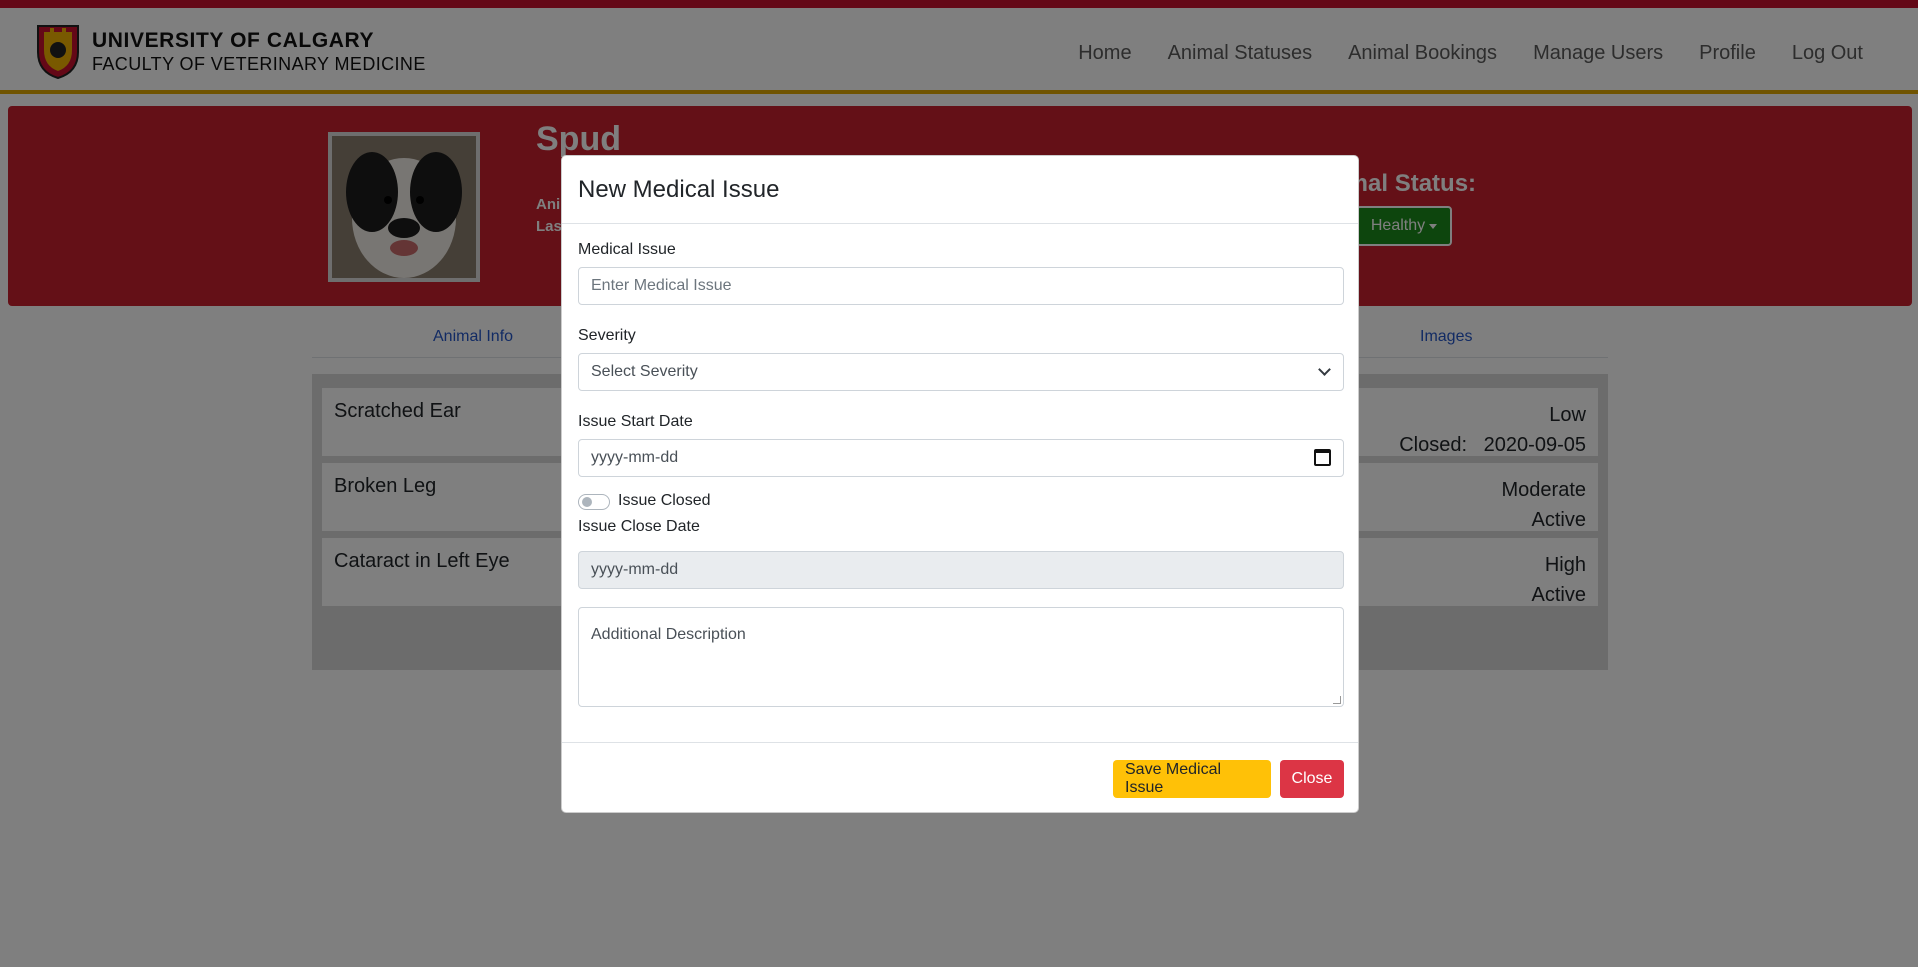 This screenshot has width=1918, height=967. I want to click on close-date-input: yyyy-mm-dd, so click(961, 570).